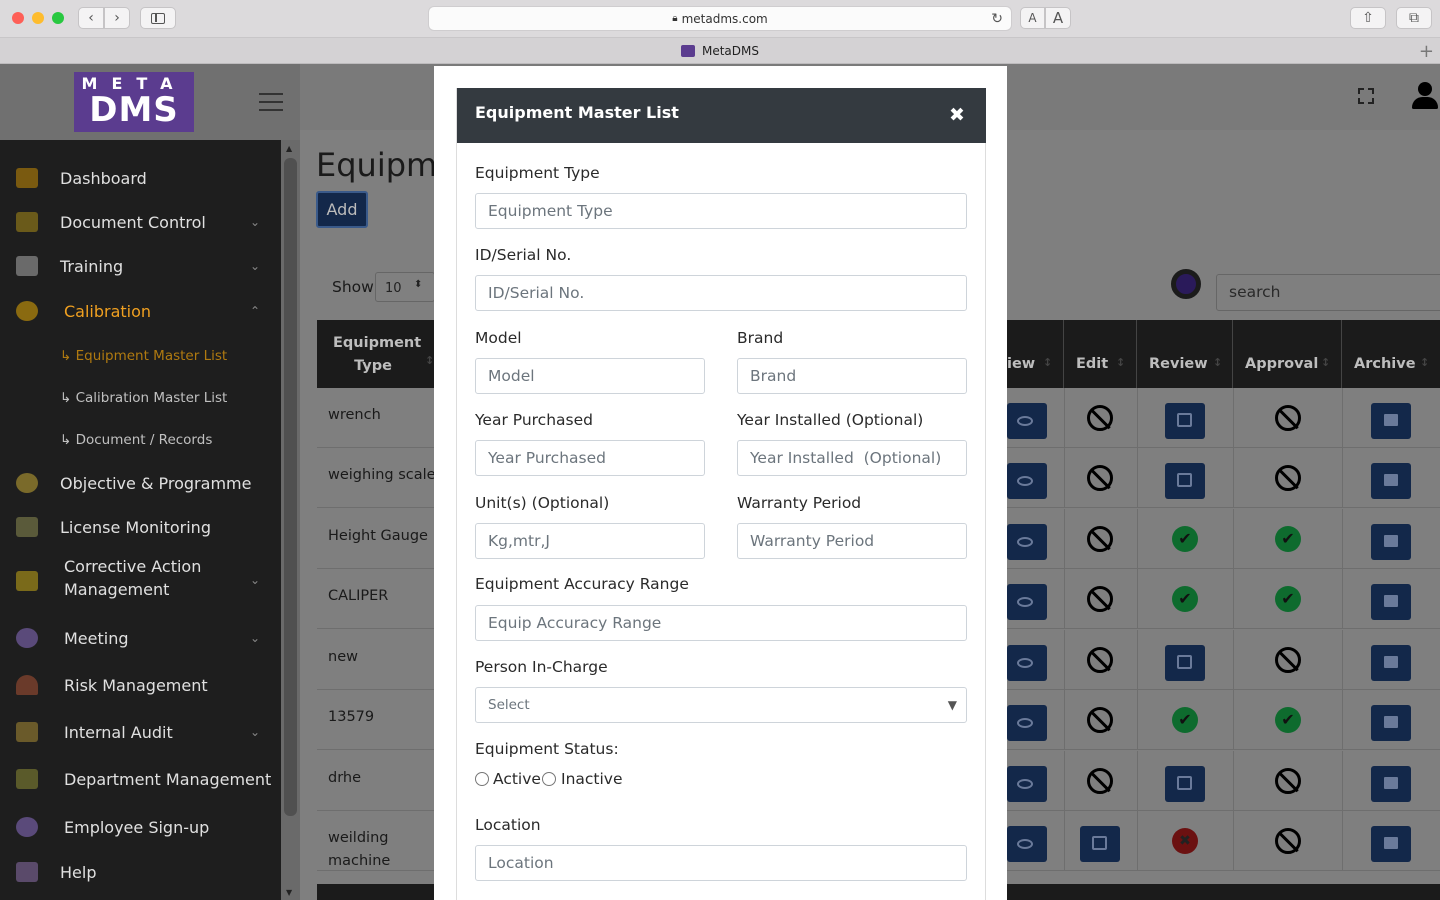 The height and width of the screenshot is (900, 1440). What do you see at coordinates (1185, 354) in the screenshot?
I see `column-header-review: Review ↕` at bounding box center [1185, 354].